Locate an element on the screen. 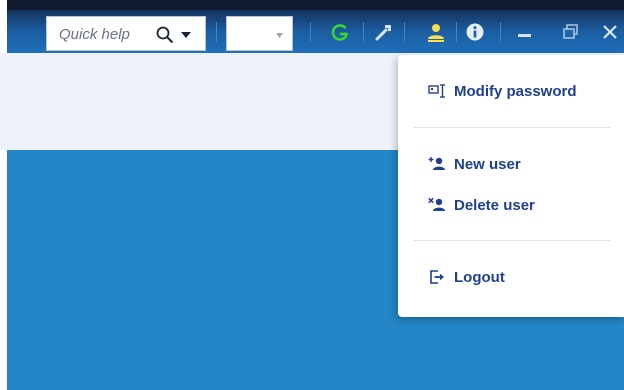  logout-icon is located at coordinates (437, 277).